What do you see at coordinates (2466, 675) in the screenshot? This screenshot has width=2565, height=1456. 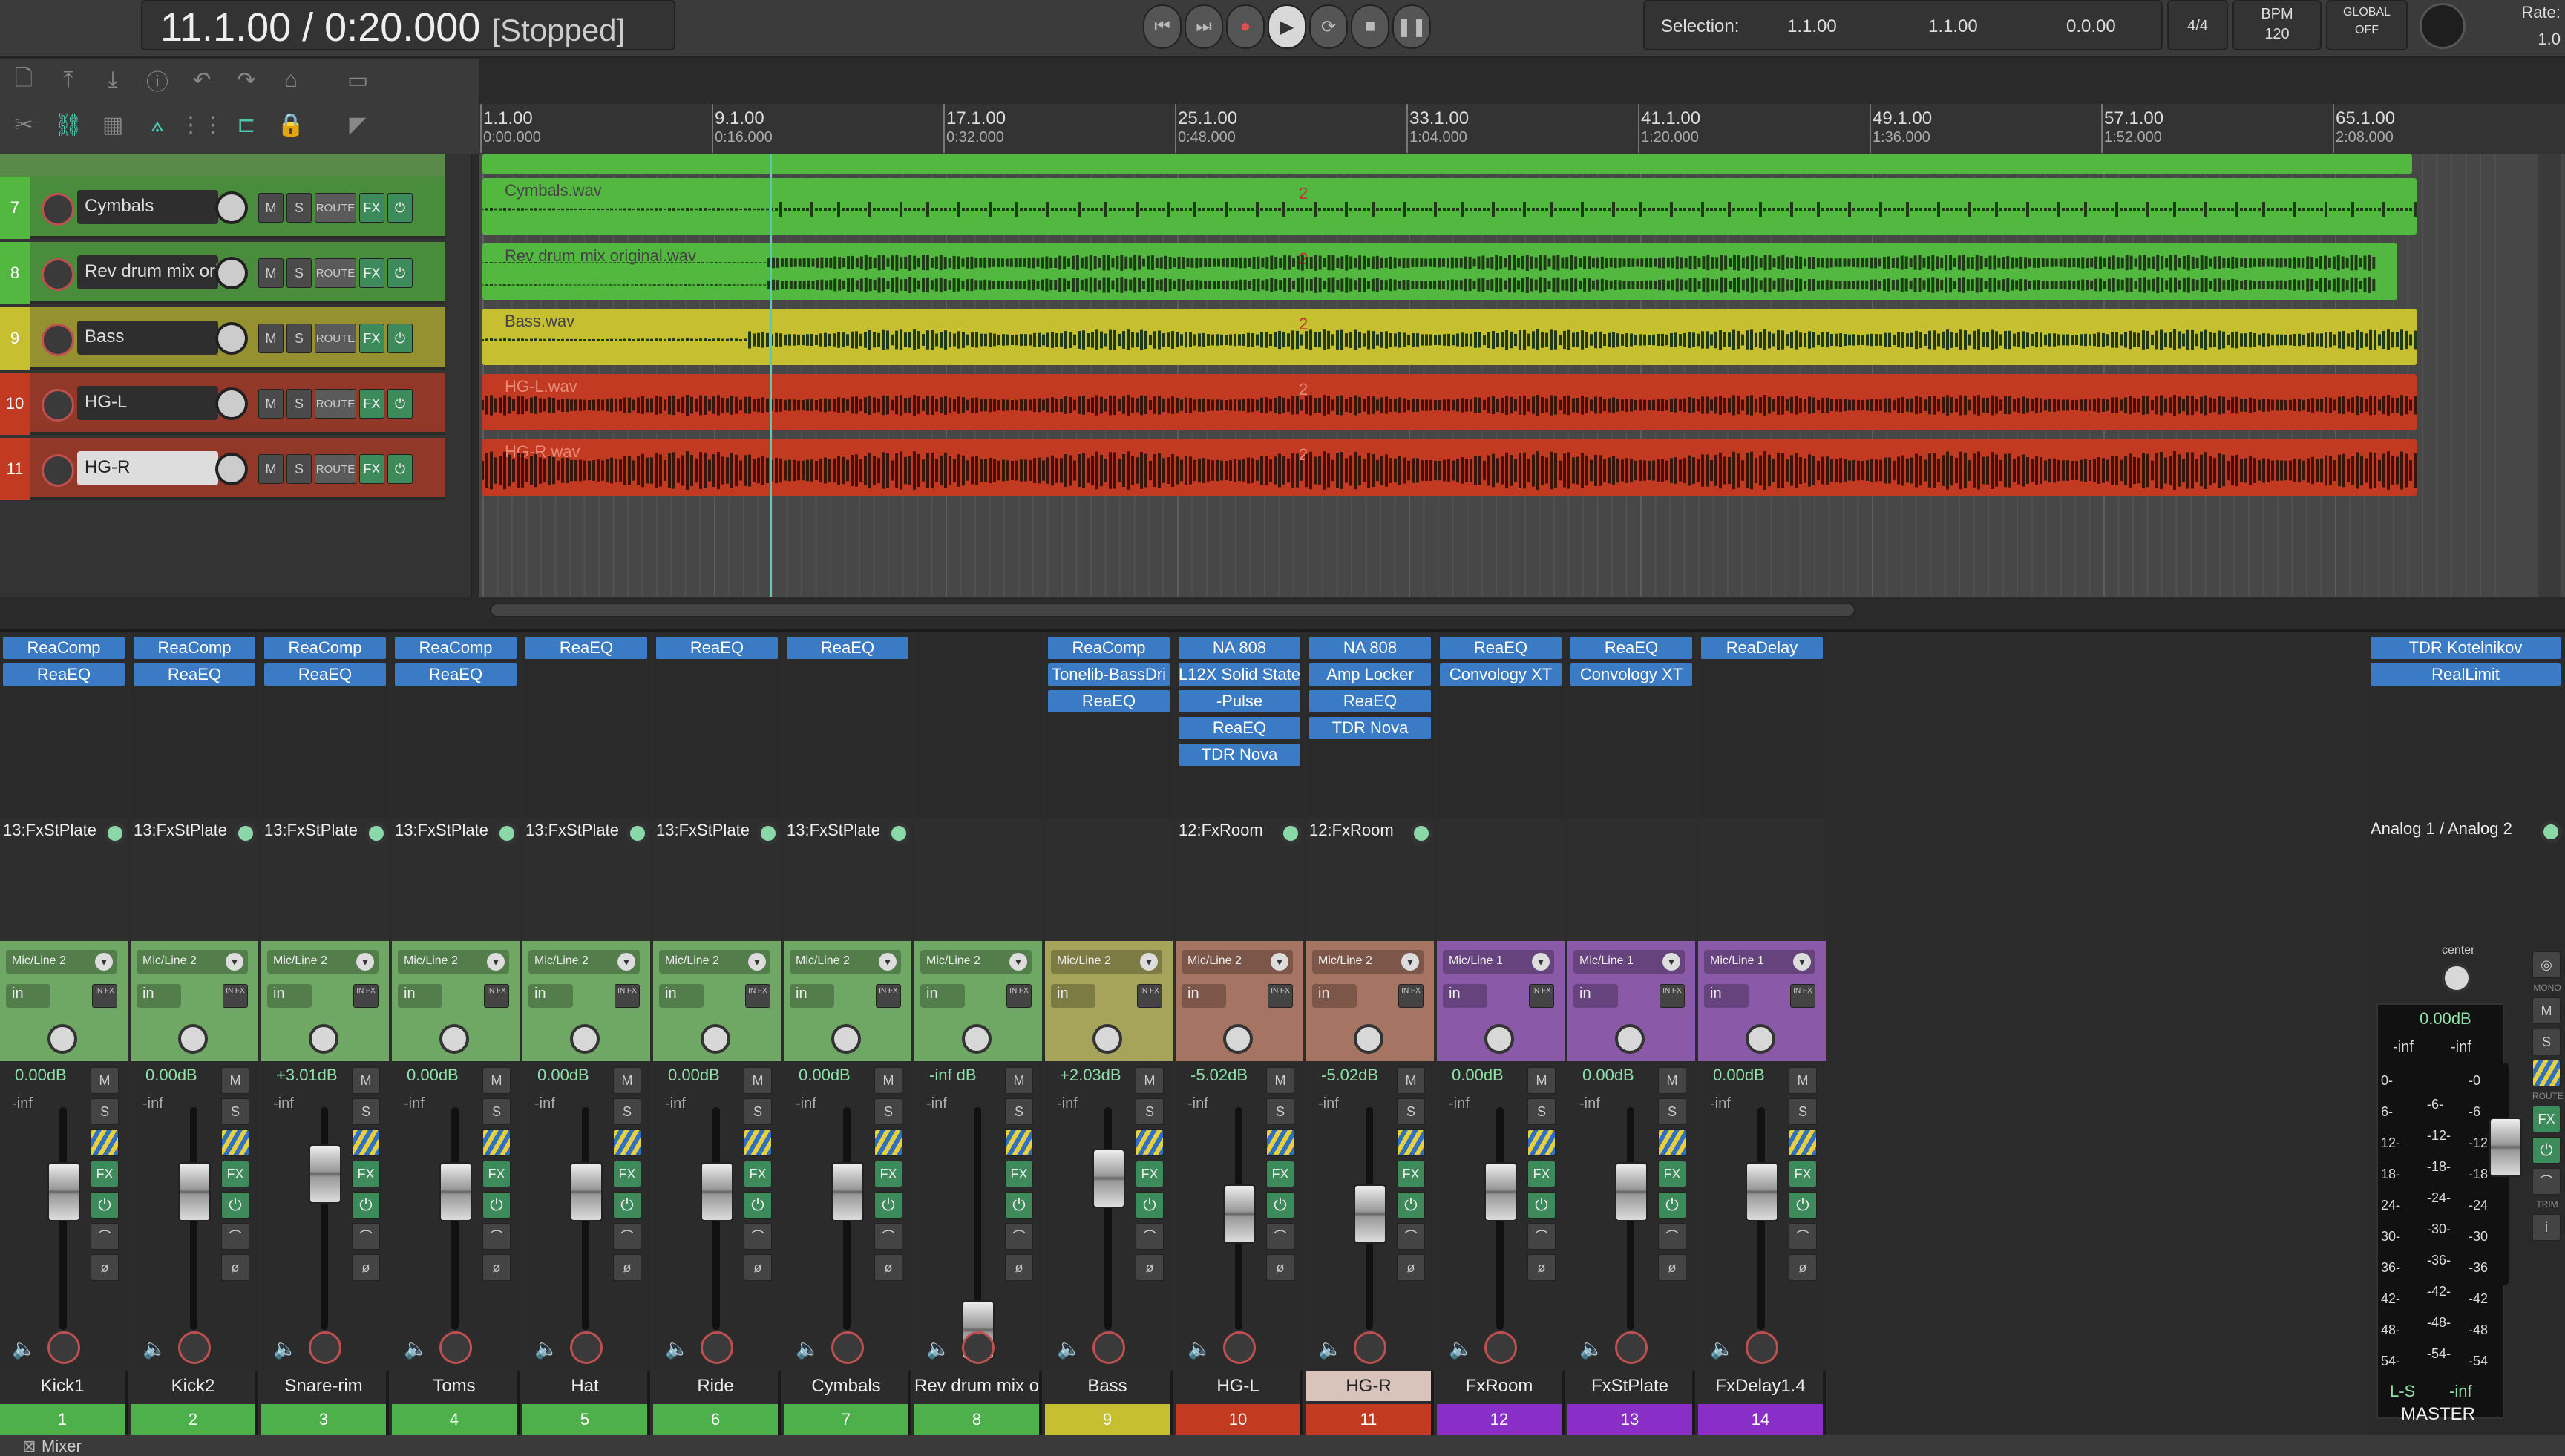 I see `master-fx-slot: RealLimit` at bounding box center [2466, 675].